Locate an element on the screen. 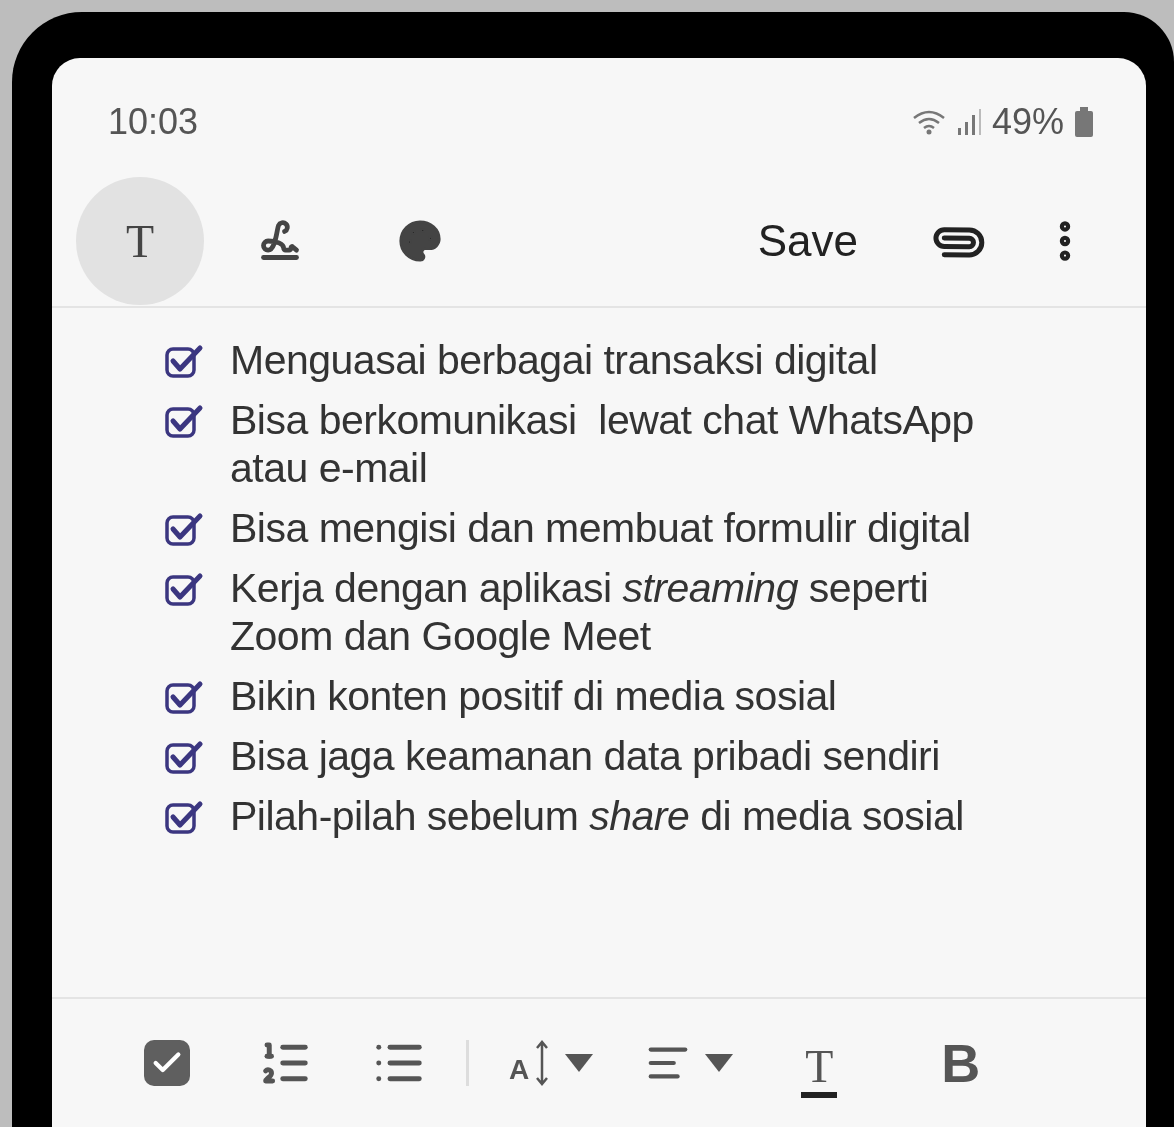 This screenshot has height=1127, width=1174. checklist-item-text: Bisa mengisi dan membuat formulir digital is located at coordinates (600, 528).